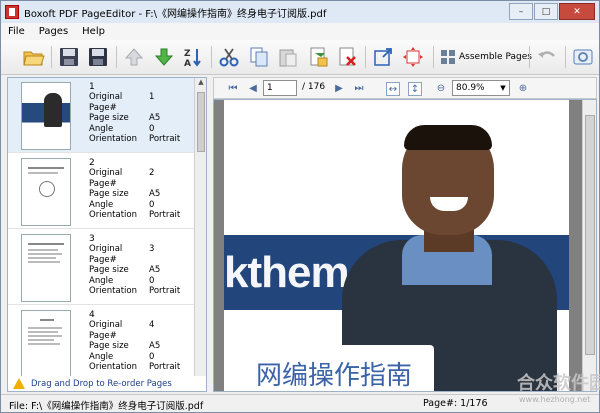  Describe the element at coordinates (98, 57) in the screenshot. I see `save-as-icon` at that location.